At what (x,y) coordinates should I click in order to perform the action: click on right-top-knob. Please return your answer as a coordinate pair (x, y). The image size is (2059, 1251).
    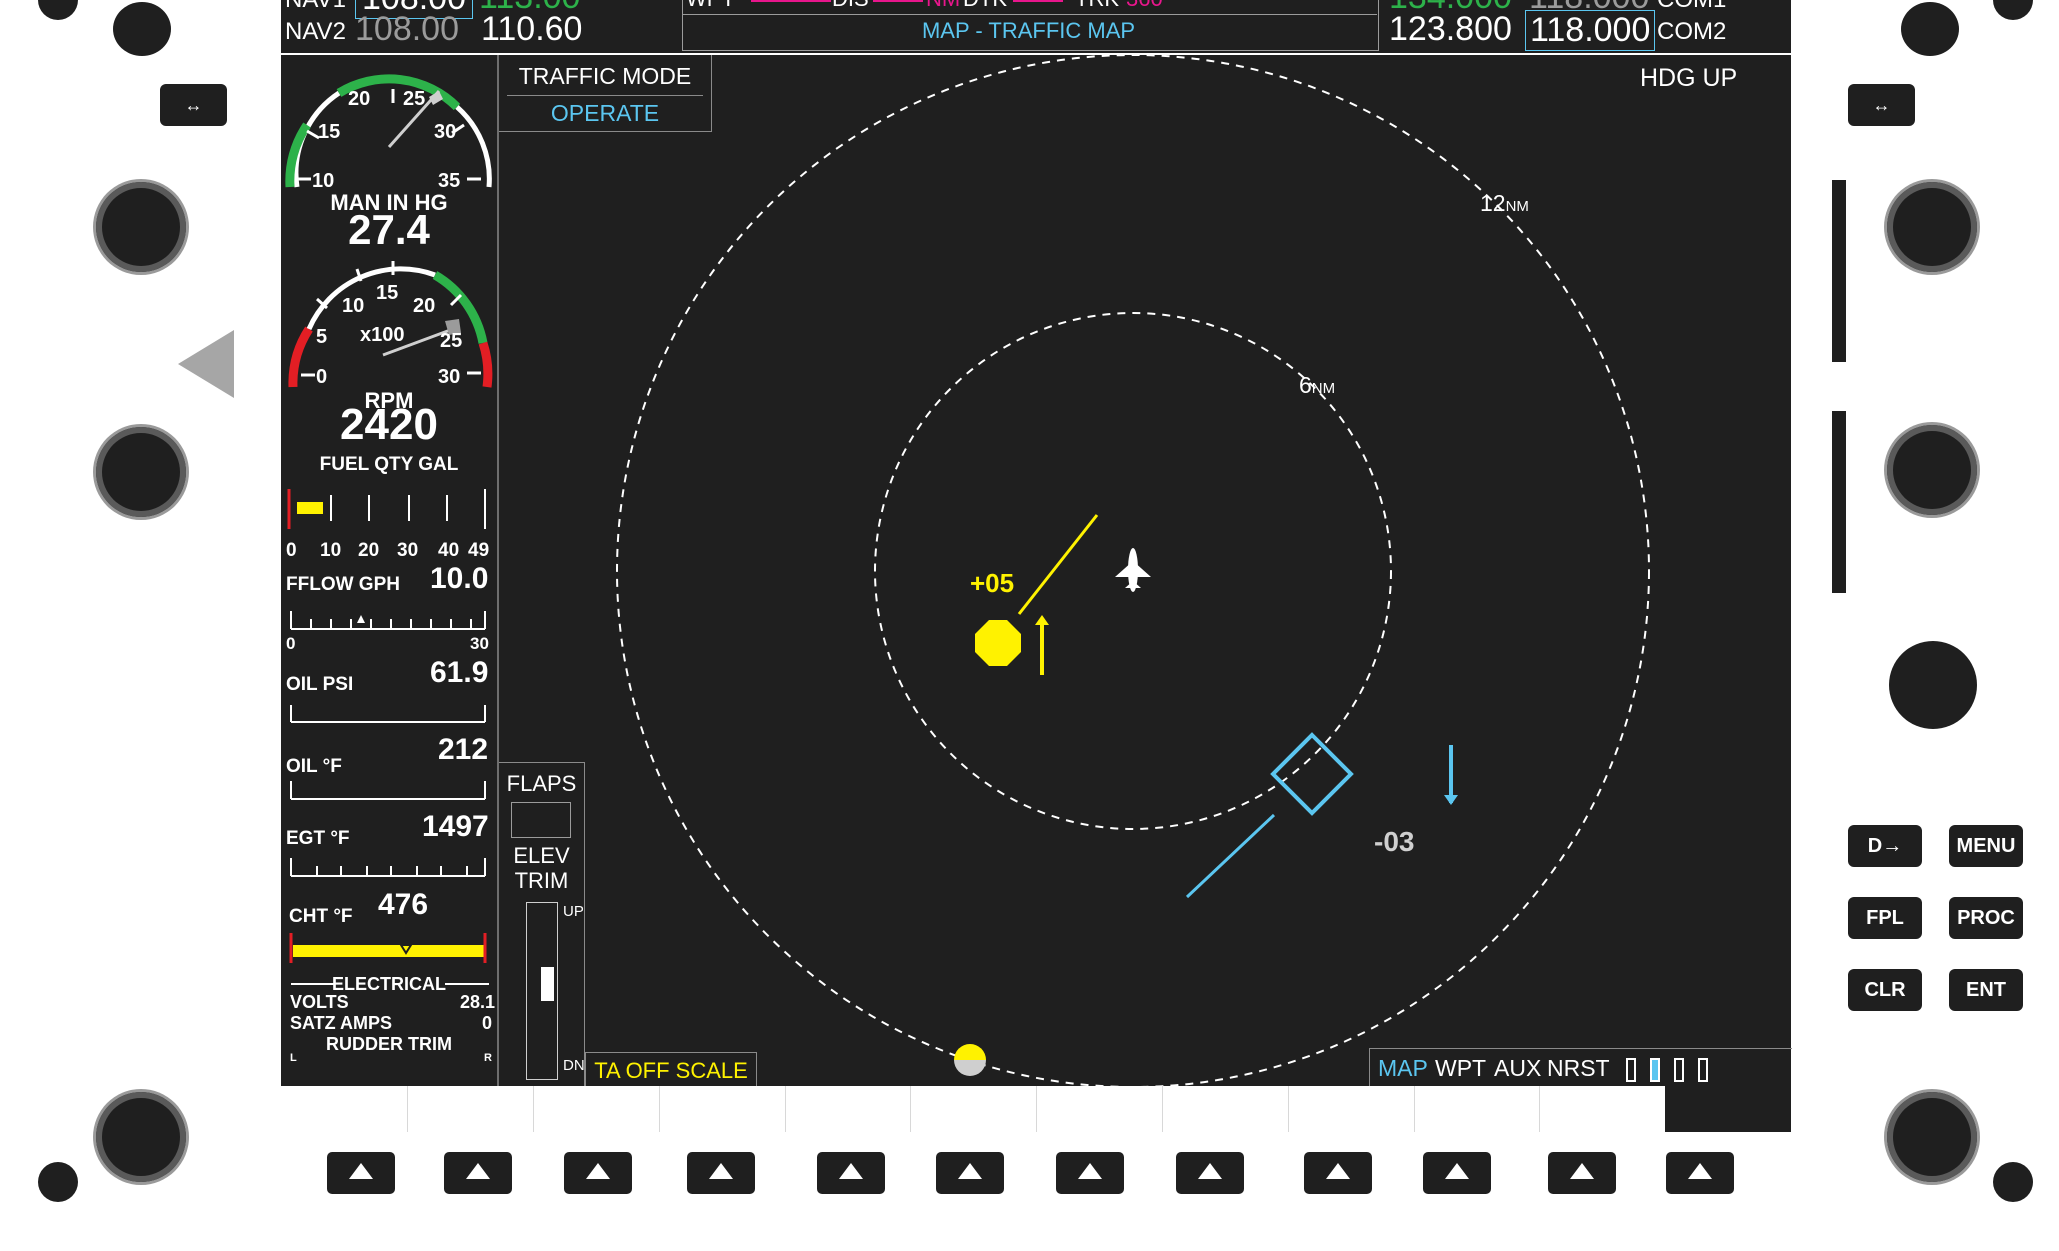
    Looking at the image, I should click on (1930, 29).